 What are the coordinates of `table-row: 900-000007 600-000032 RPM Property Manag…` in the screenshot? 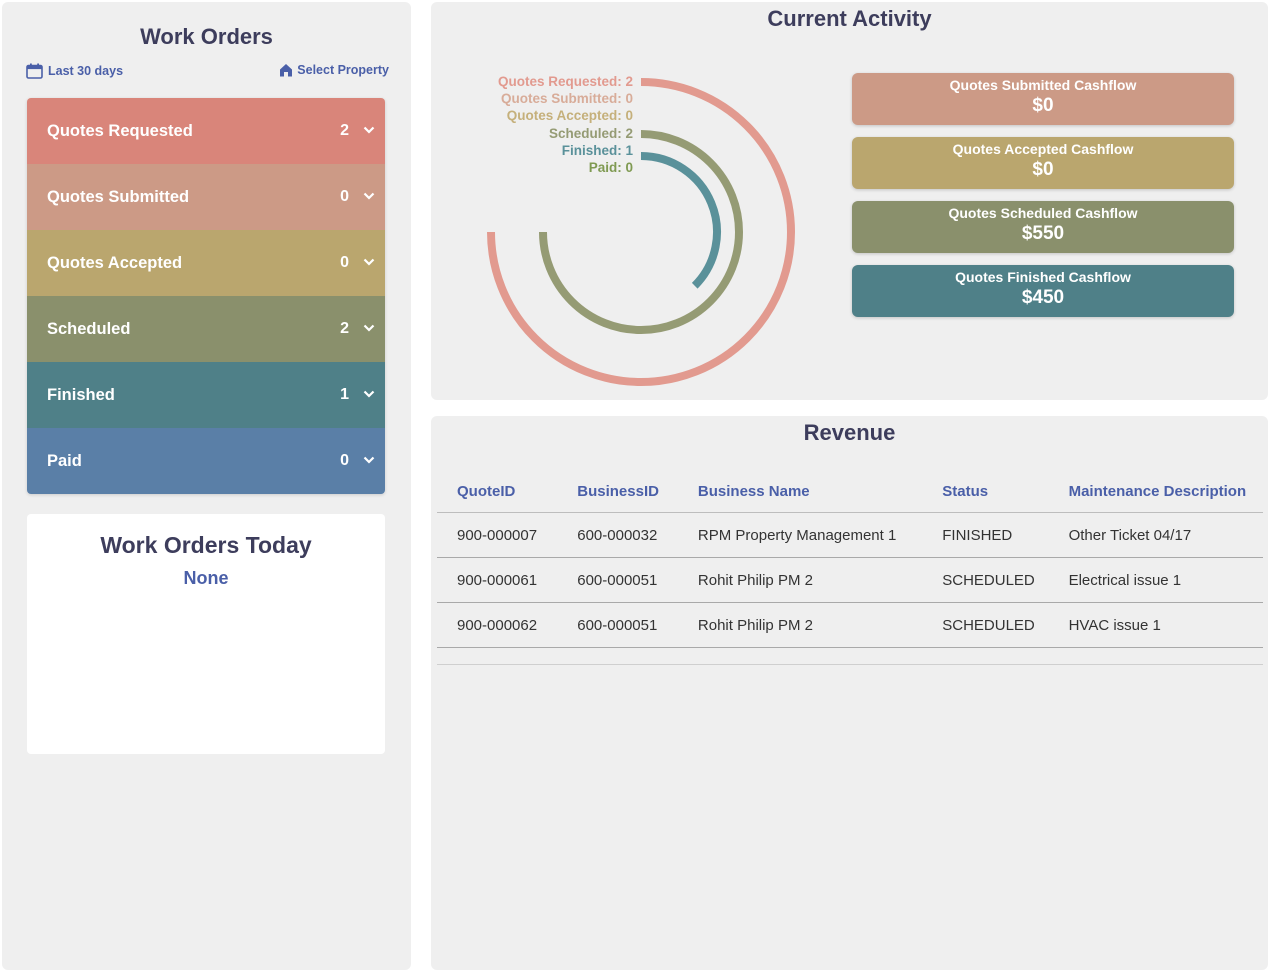 It's located at (850, 535).